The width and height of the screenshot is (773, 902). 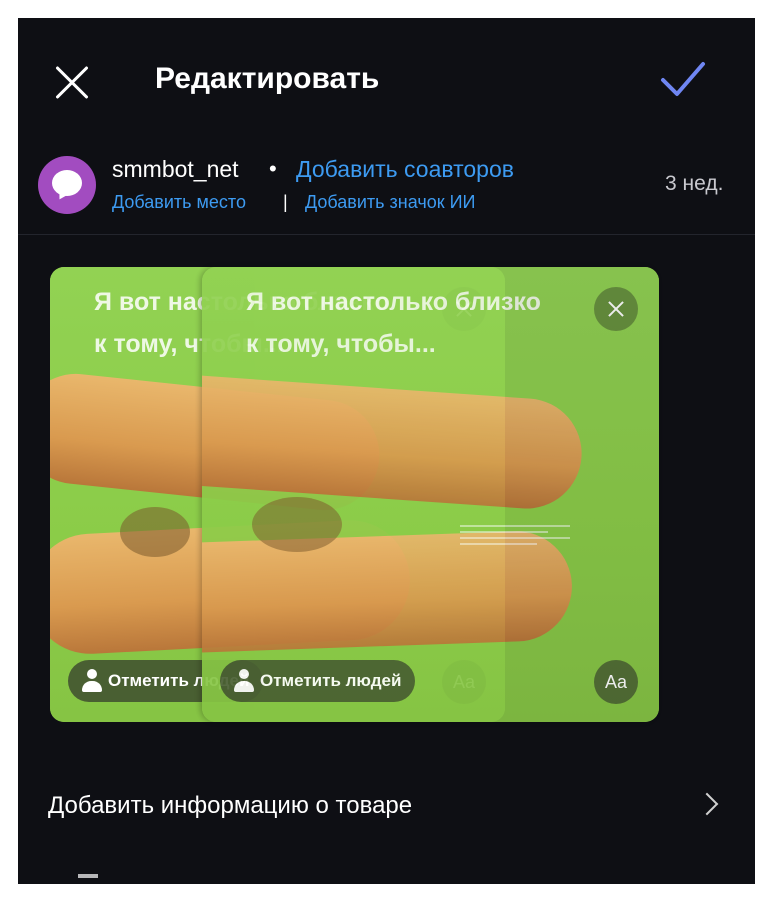 What do you see at coordinates (694, 183) in the screenshot?
I see `post-age: 3 нед.` at bounding box center [694, 183].